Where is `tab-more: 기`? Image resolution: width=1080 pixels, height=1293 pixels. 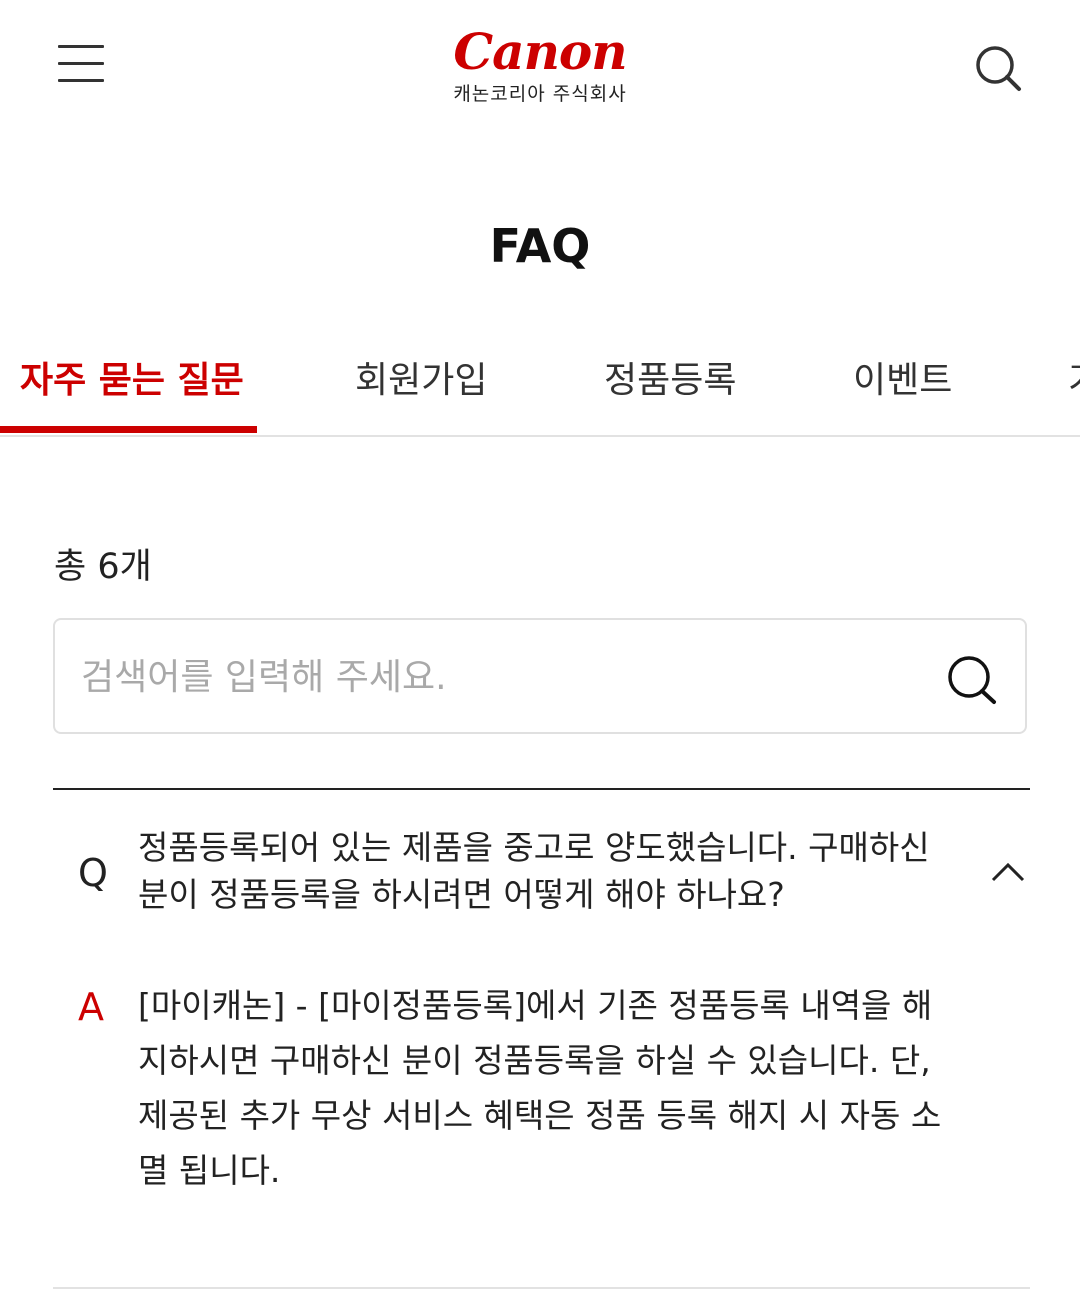
tab-more: 기 is located at coordinates (1074, 381).